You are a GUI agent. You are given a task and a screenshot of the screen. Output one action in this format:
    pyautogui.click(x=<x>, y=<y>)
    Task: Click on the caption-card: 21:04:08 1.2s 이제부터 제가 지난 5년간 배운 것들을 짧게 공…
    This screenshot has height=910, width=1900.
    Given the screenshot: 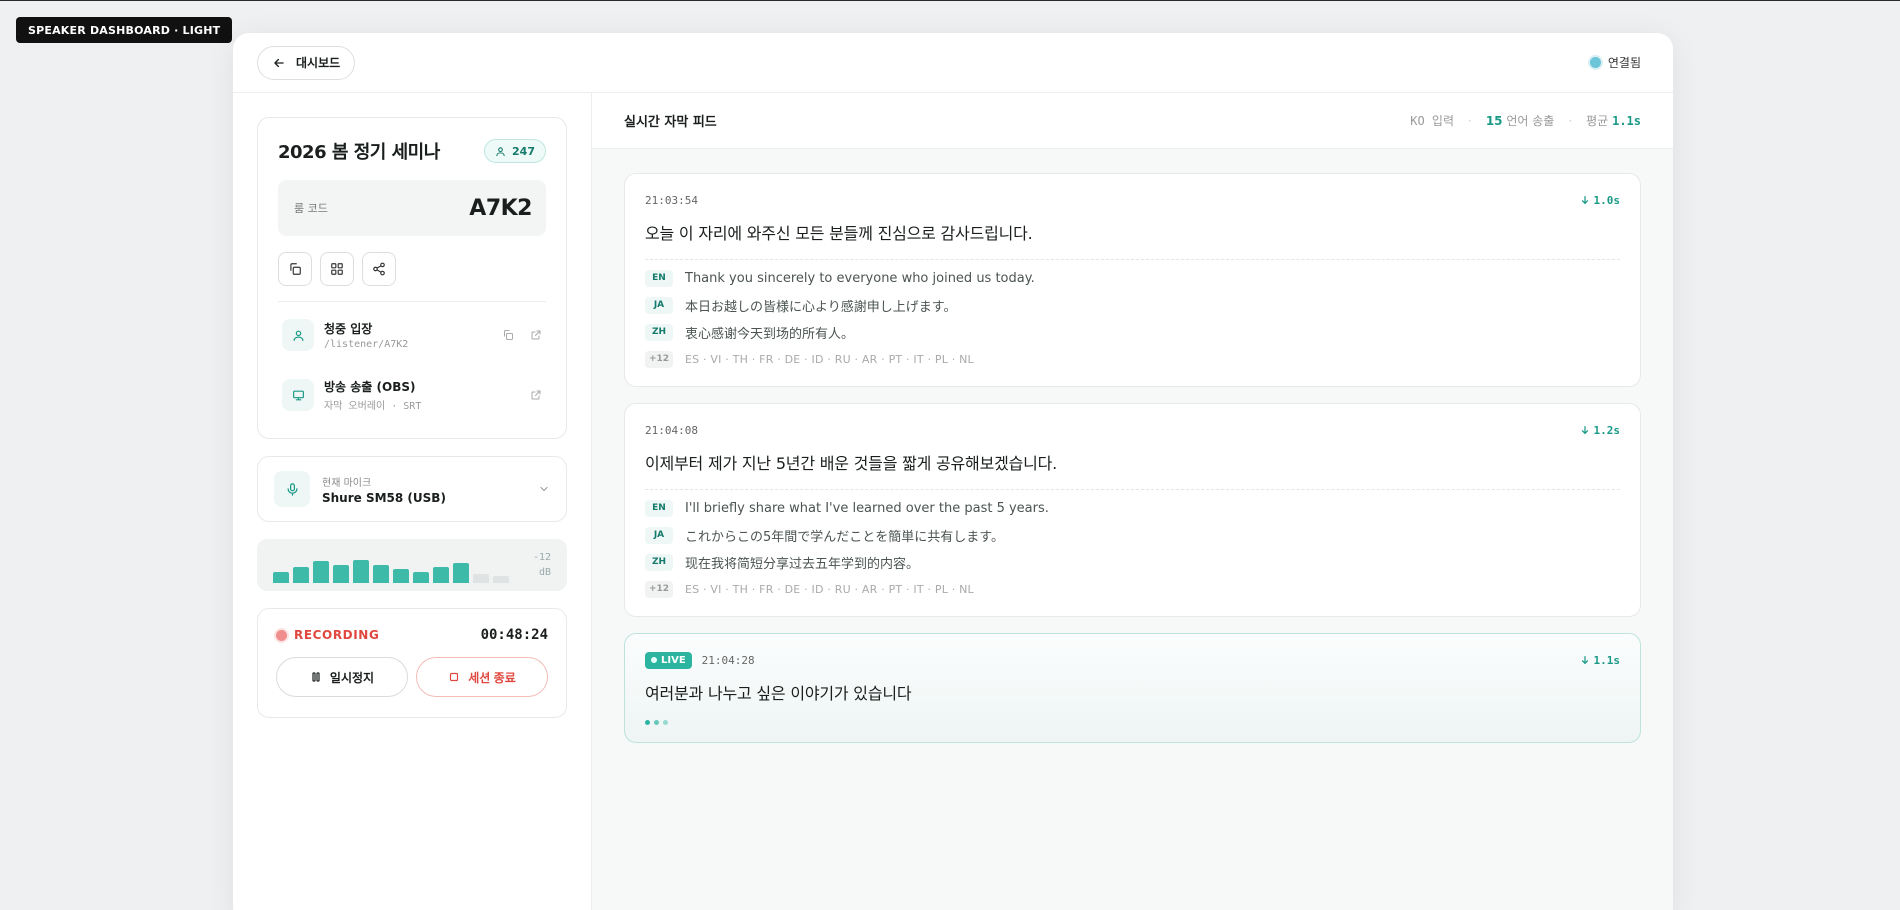 What is the action you would take?
    pyautogui.click(x=1132, y=510)
    